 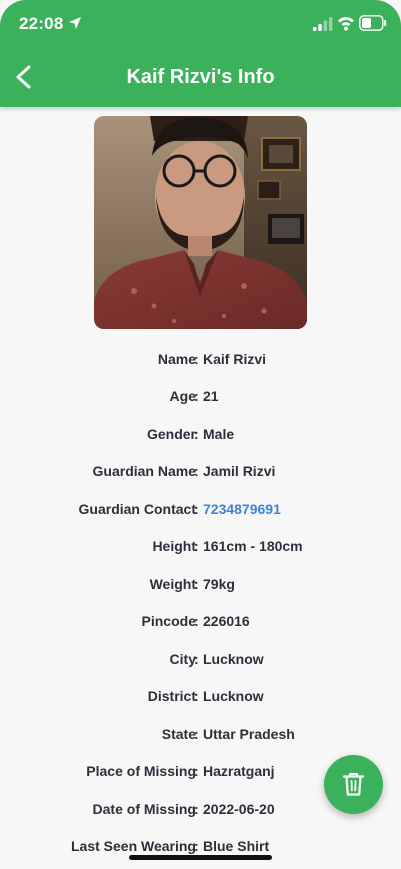 I want to click on profile-photo, so click(x=200, y=222).